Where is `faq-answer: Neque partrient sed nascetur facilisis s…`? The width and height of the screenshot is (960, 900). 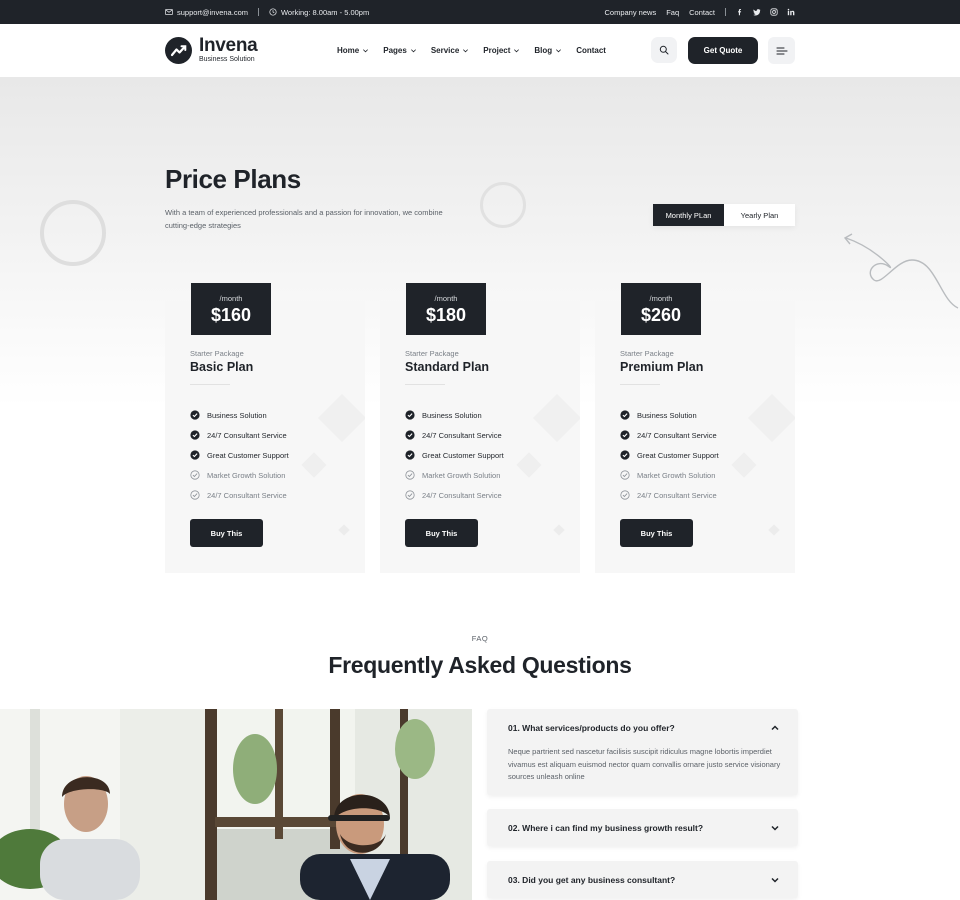
faq-answer: Neque partrient sed nascetur facilisis s… is located at coordinates (644, 764).